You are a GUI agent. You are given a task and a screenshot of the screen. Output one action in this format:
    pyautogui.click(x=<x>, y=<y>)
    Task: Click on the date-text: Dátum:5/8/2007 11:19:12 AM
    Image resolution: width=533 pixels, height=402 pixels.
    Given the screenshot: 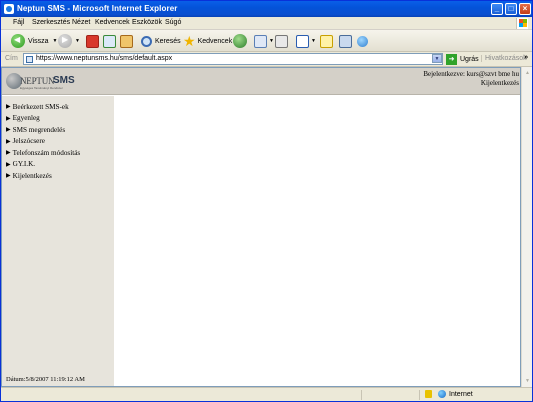 What is the action you would take?
    pyautogui.click(x=45, y=379)
    